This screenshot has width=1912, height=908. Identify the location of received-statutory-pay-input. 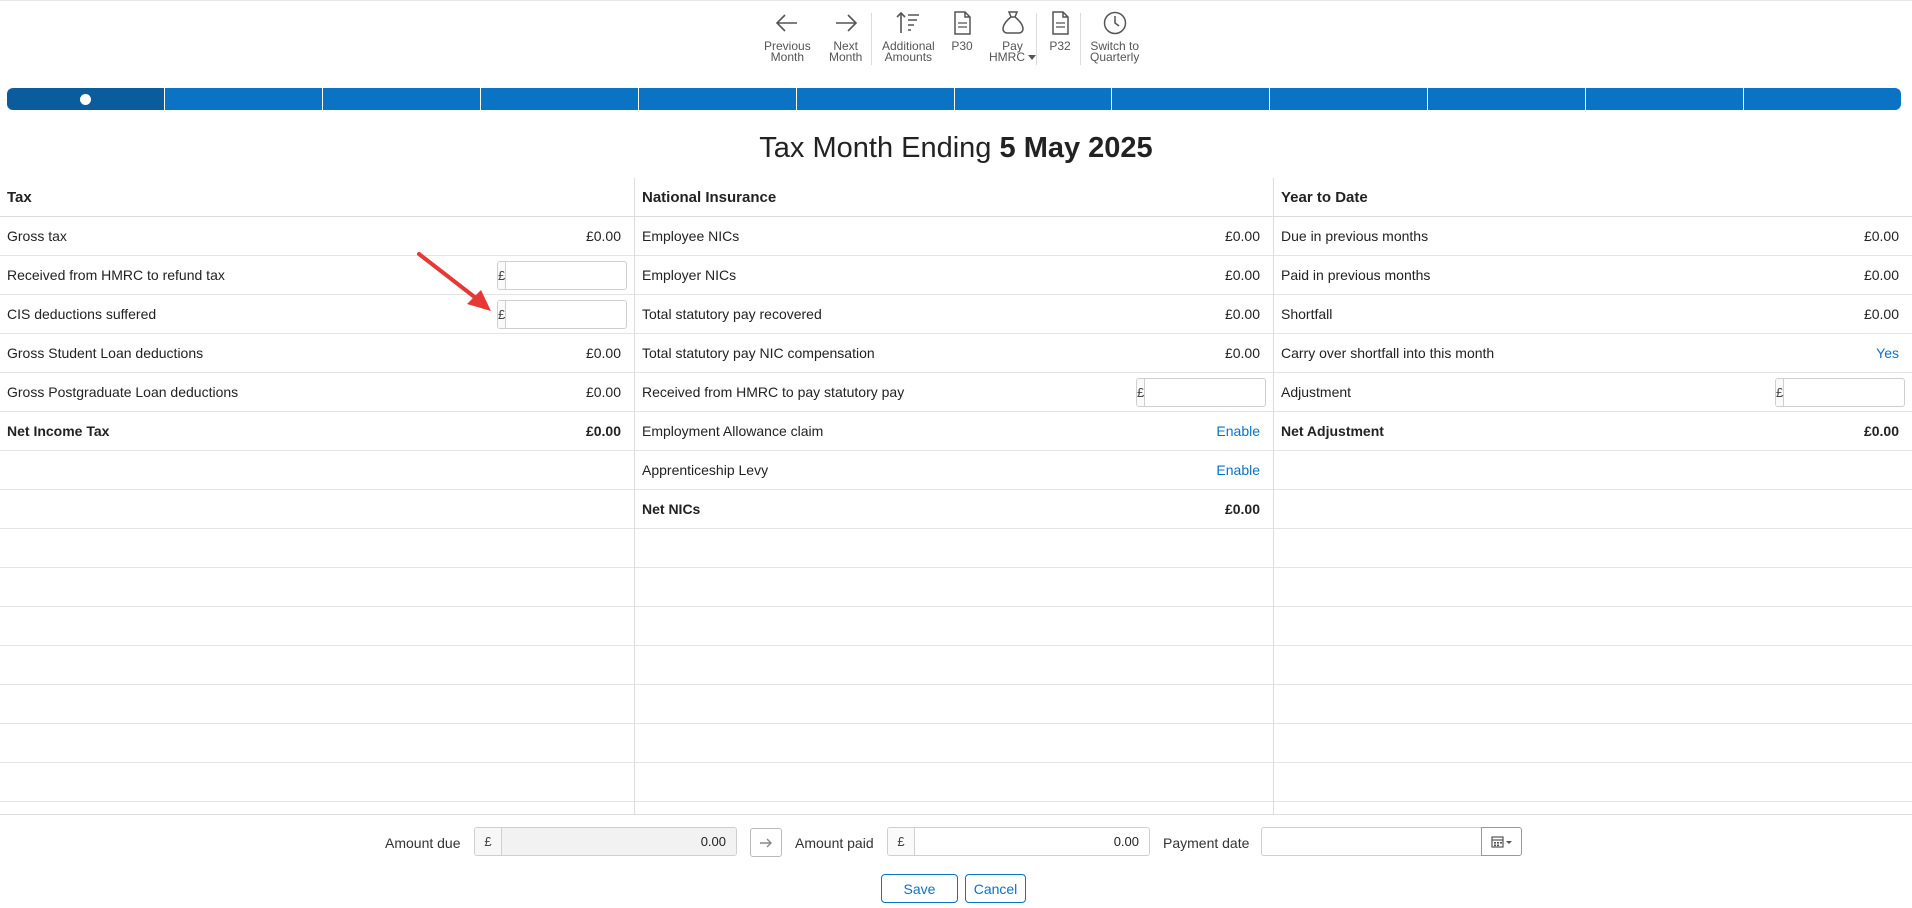
(1205, 392).